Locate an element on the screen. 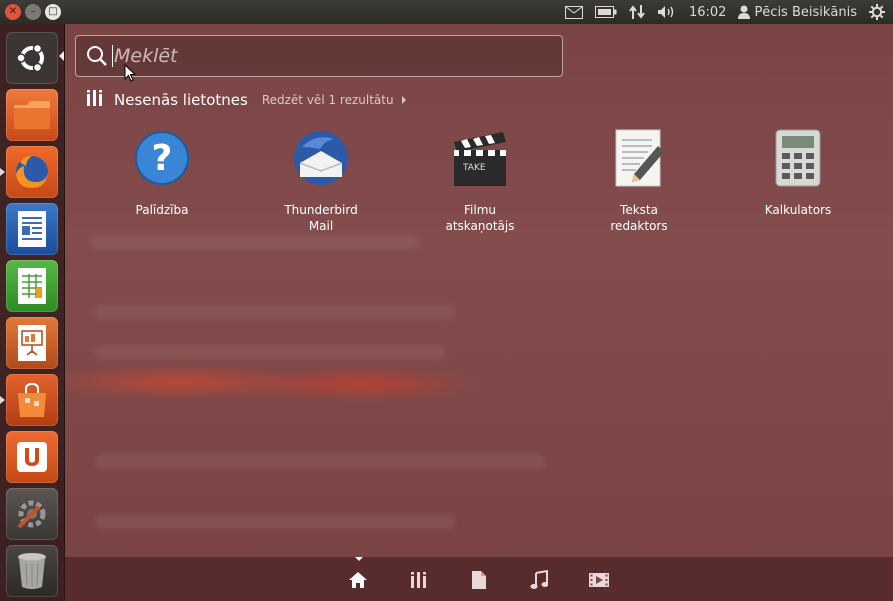  app-tile-text-editor: Teksta redaktors is located at coordinates (639, 180).